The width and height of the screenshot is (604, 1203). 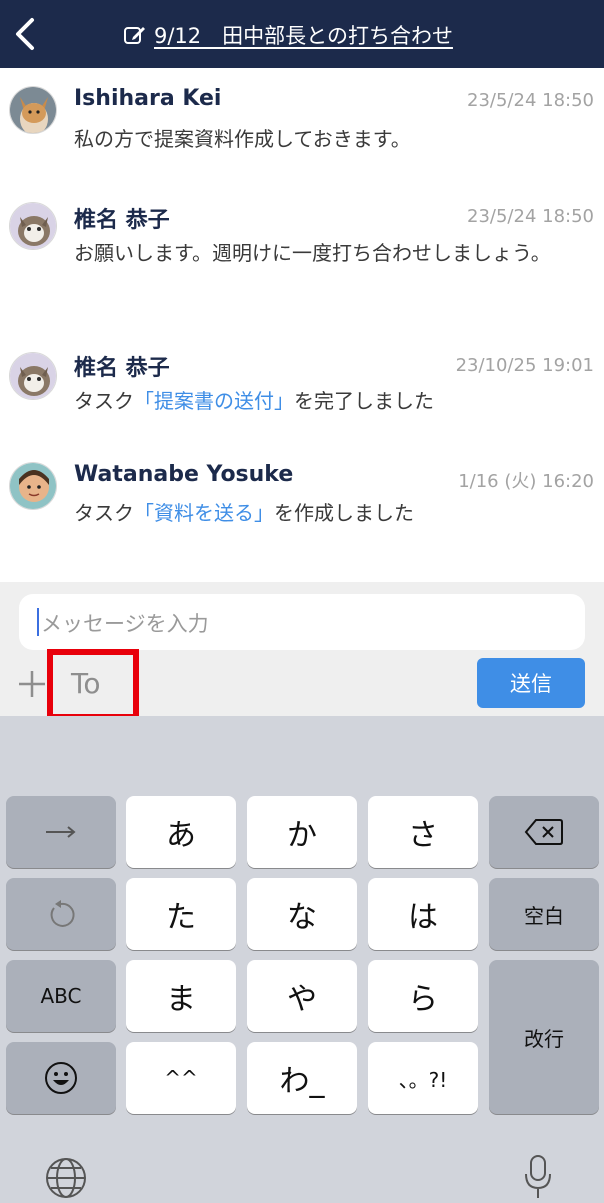 What do you see at coordinates (242, 139) in the screenshot?
I see `message-text: 私の方で提案資料作成しておきます。` at bounding box center [242, 139].